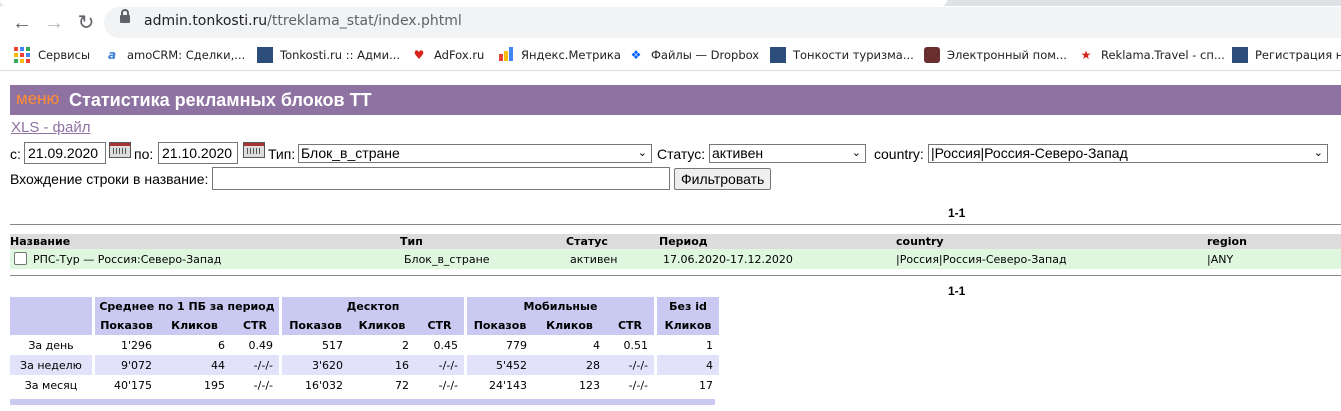 The height and width of the screenshot is (411, 1341). Describe the element at coordinates (22, 23) in the screenshot. I see `back-arrow-icon: ←` at that location.